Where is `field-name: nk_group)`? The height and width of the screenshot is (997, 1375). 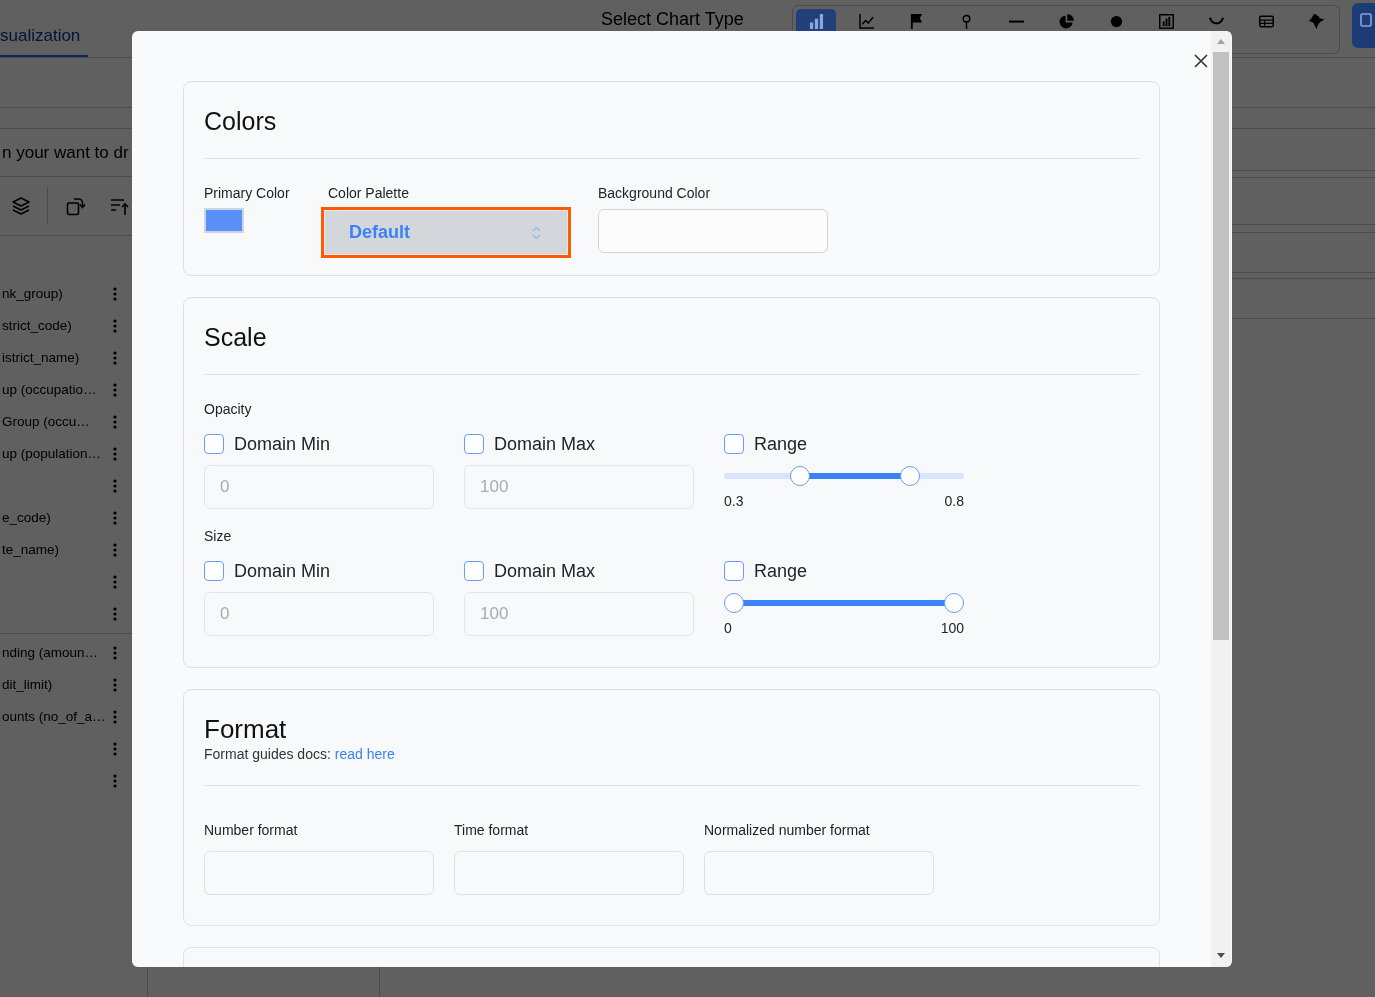 field-name: nk_group) is located at coordinates (32, 294).